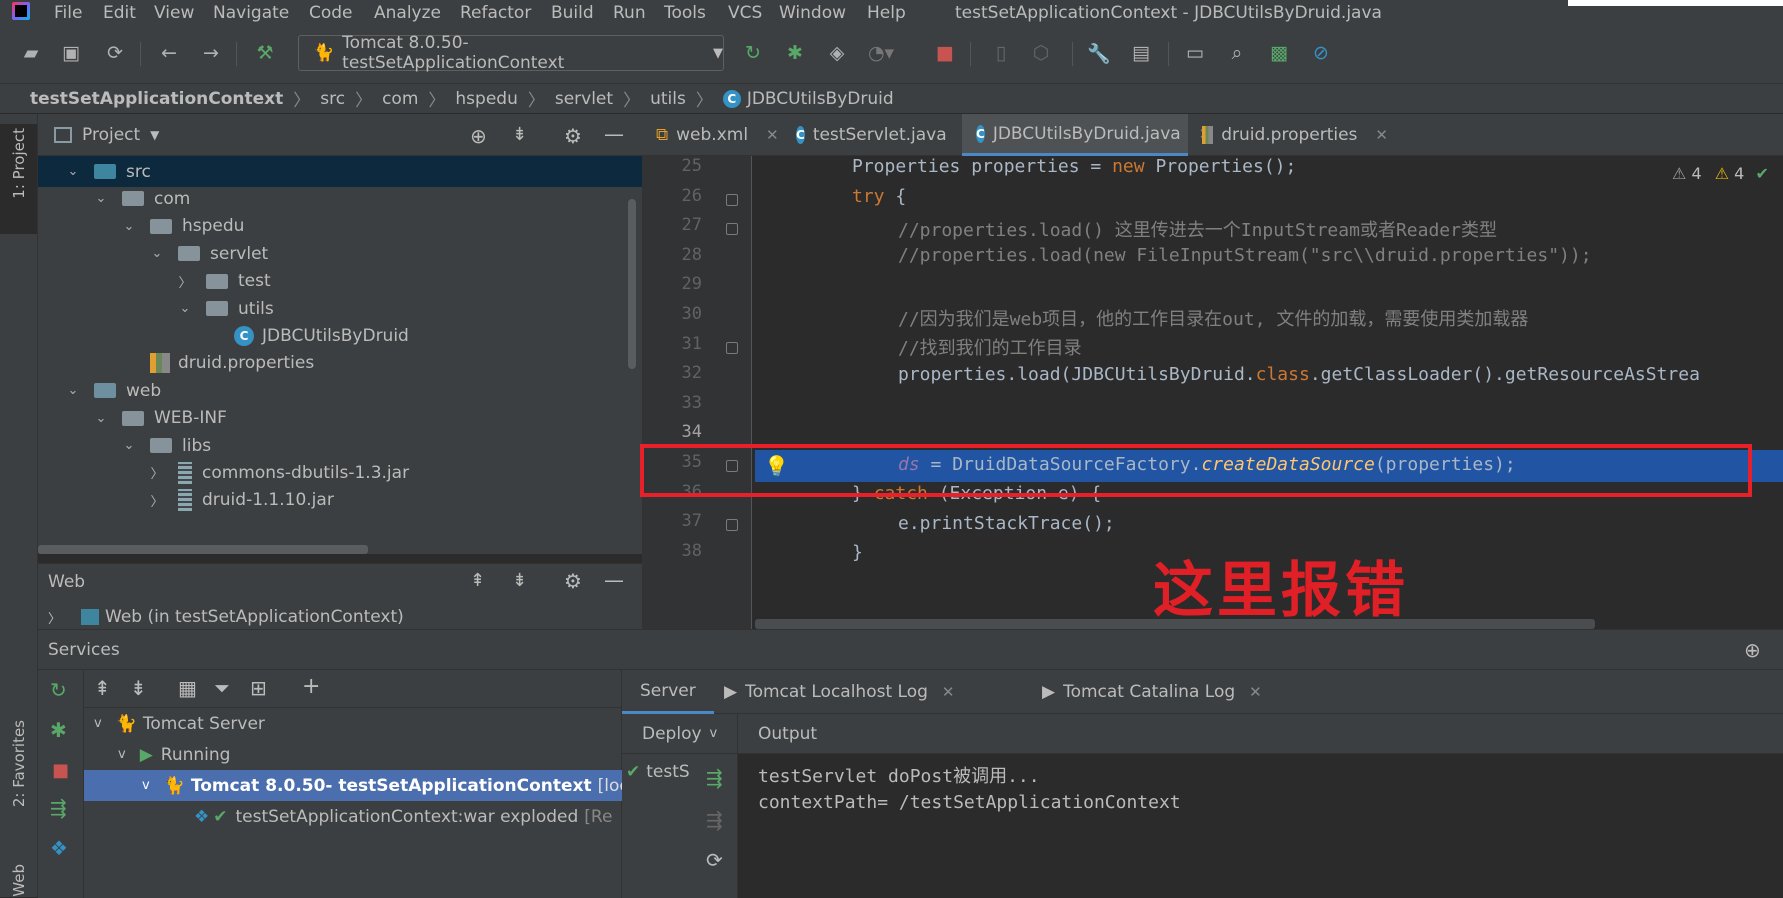  What do you see at coordinates (251, 13) in the screenshot?
I see `menu-navigate: Navigate` at bounding box center [251, 13].